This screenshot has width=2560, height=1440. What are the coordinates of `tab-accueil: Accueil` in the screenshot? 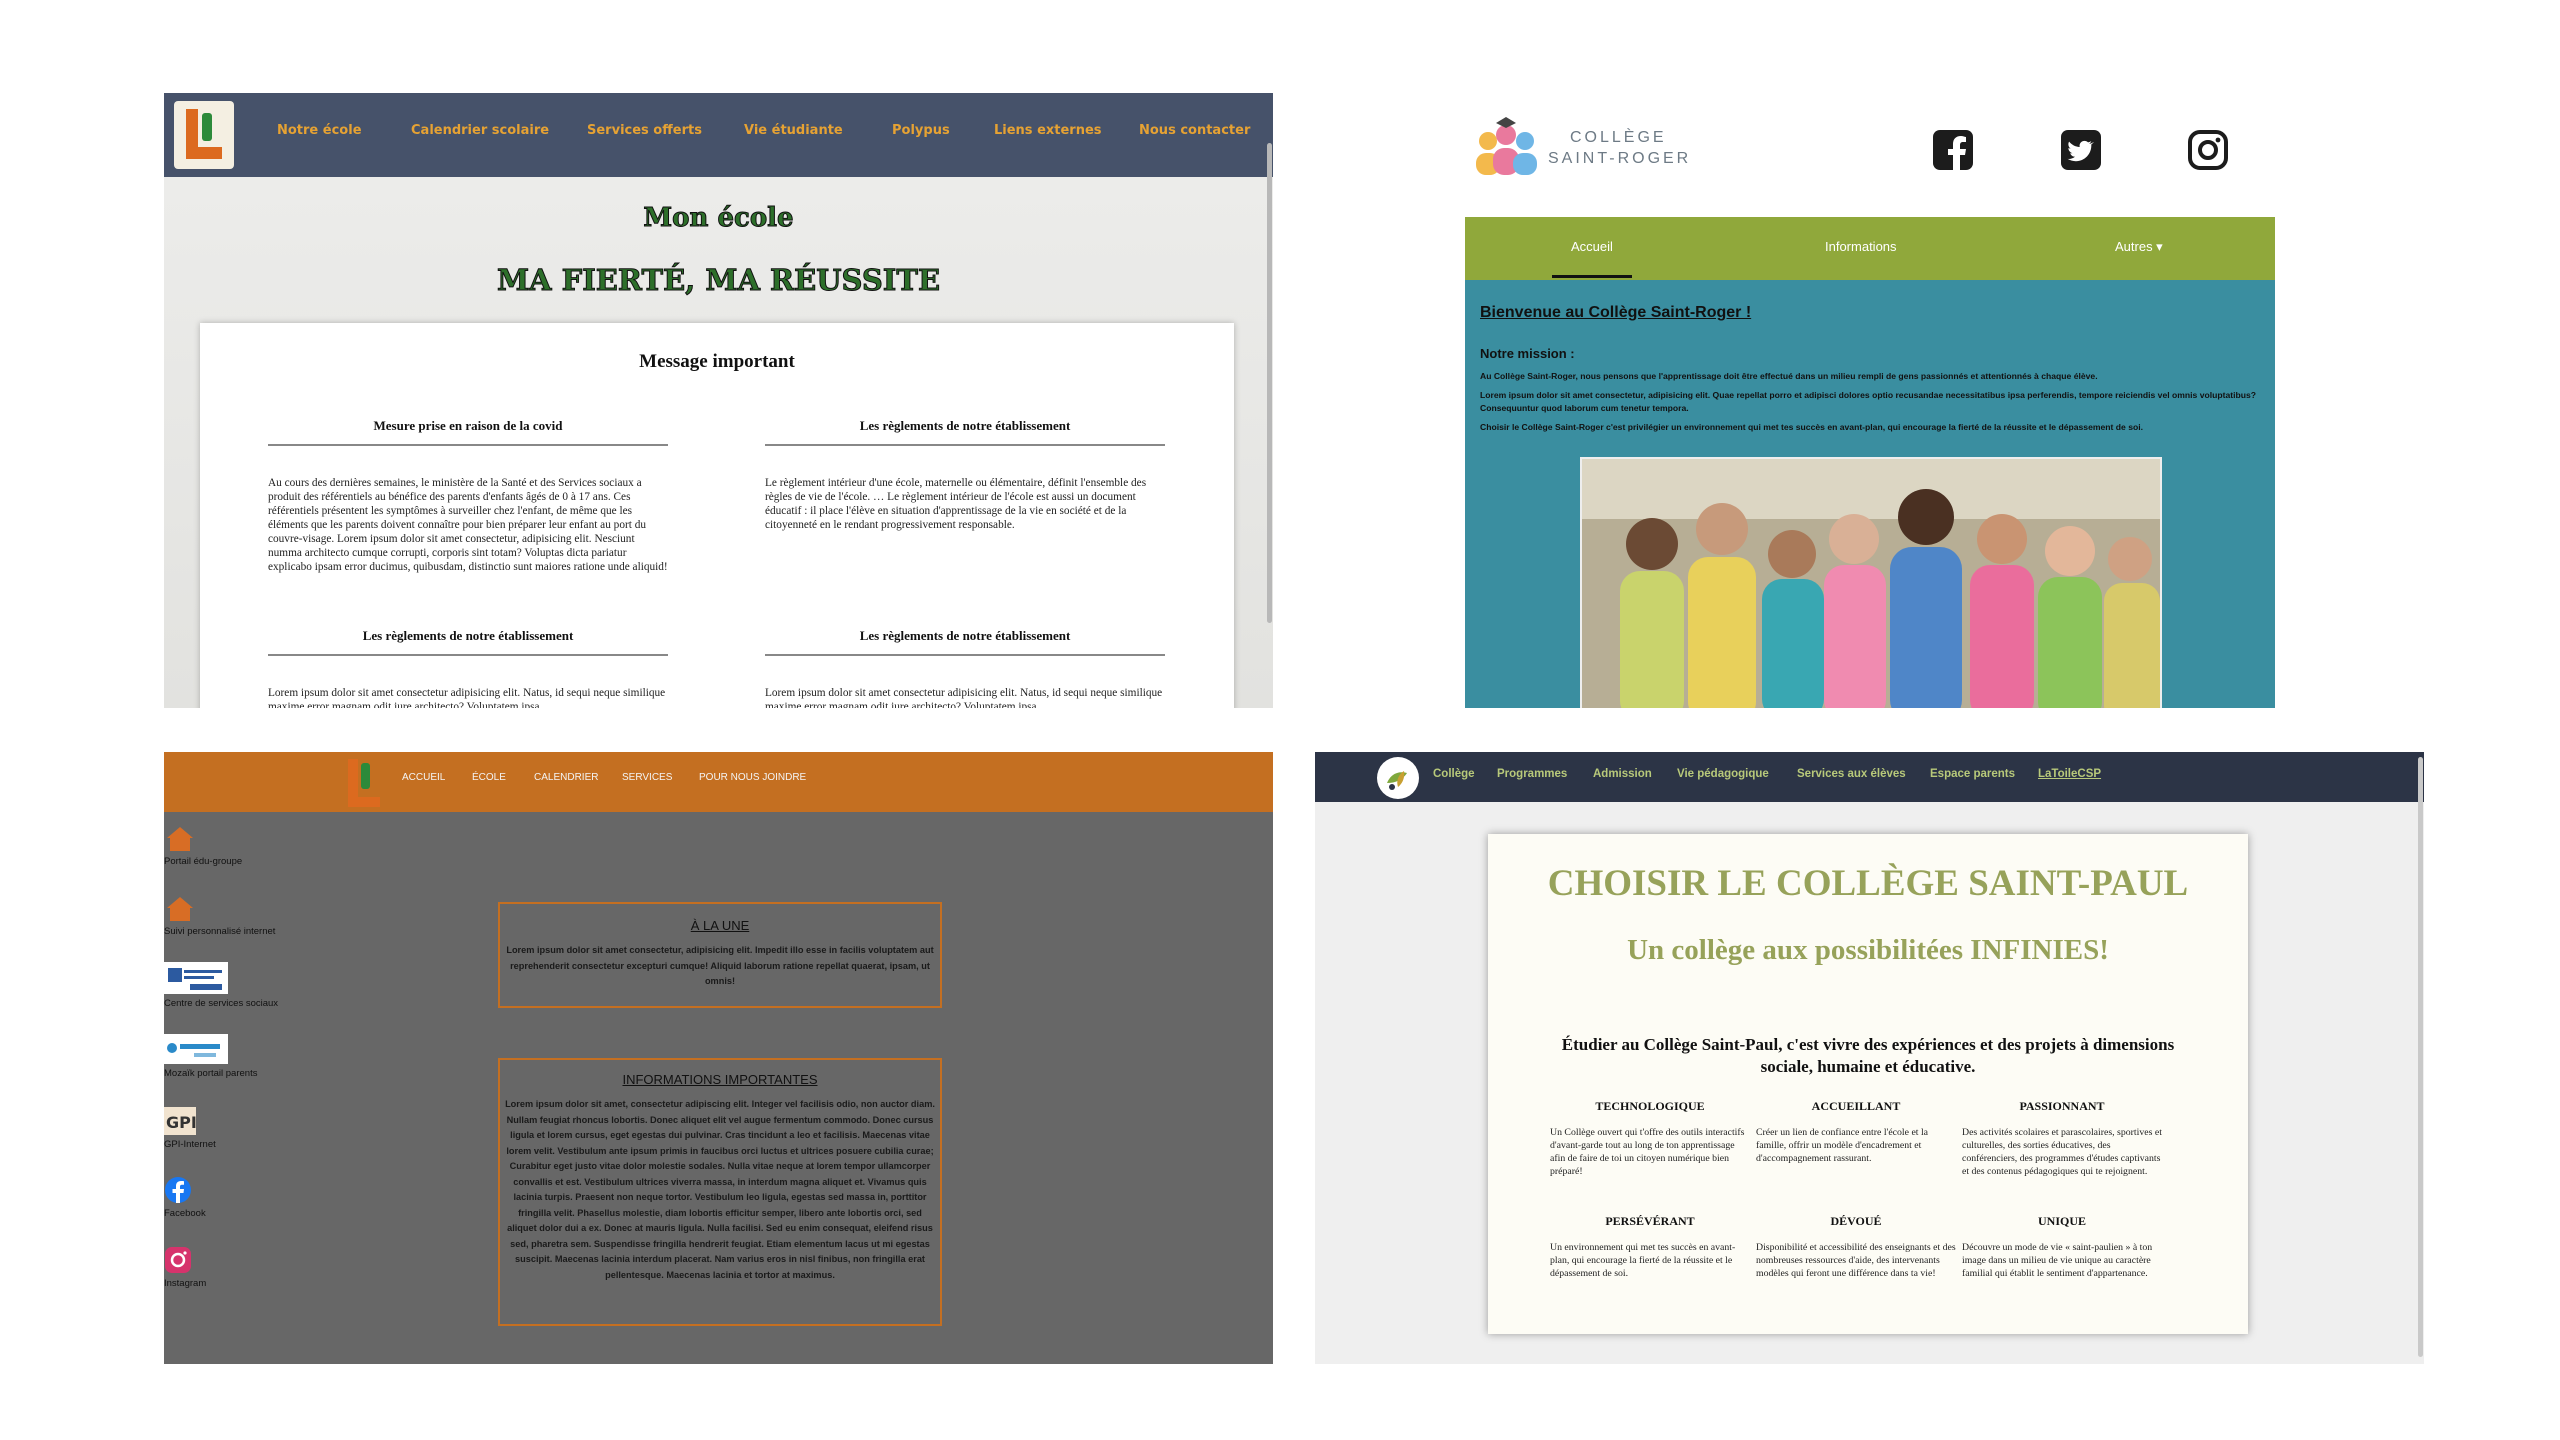 It's located at (1592, 246).